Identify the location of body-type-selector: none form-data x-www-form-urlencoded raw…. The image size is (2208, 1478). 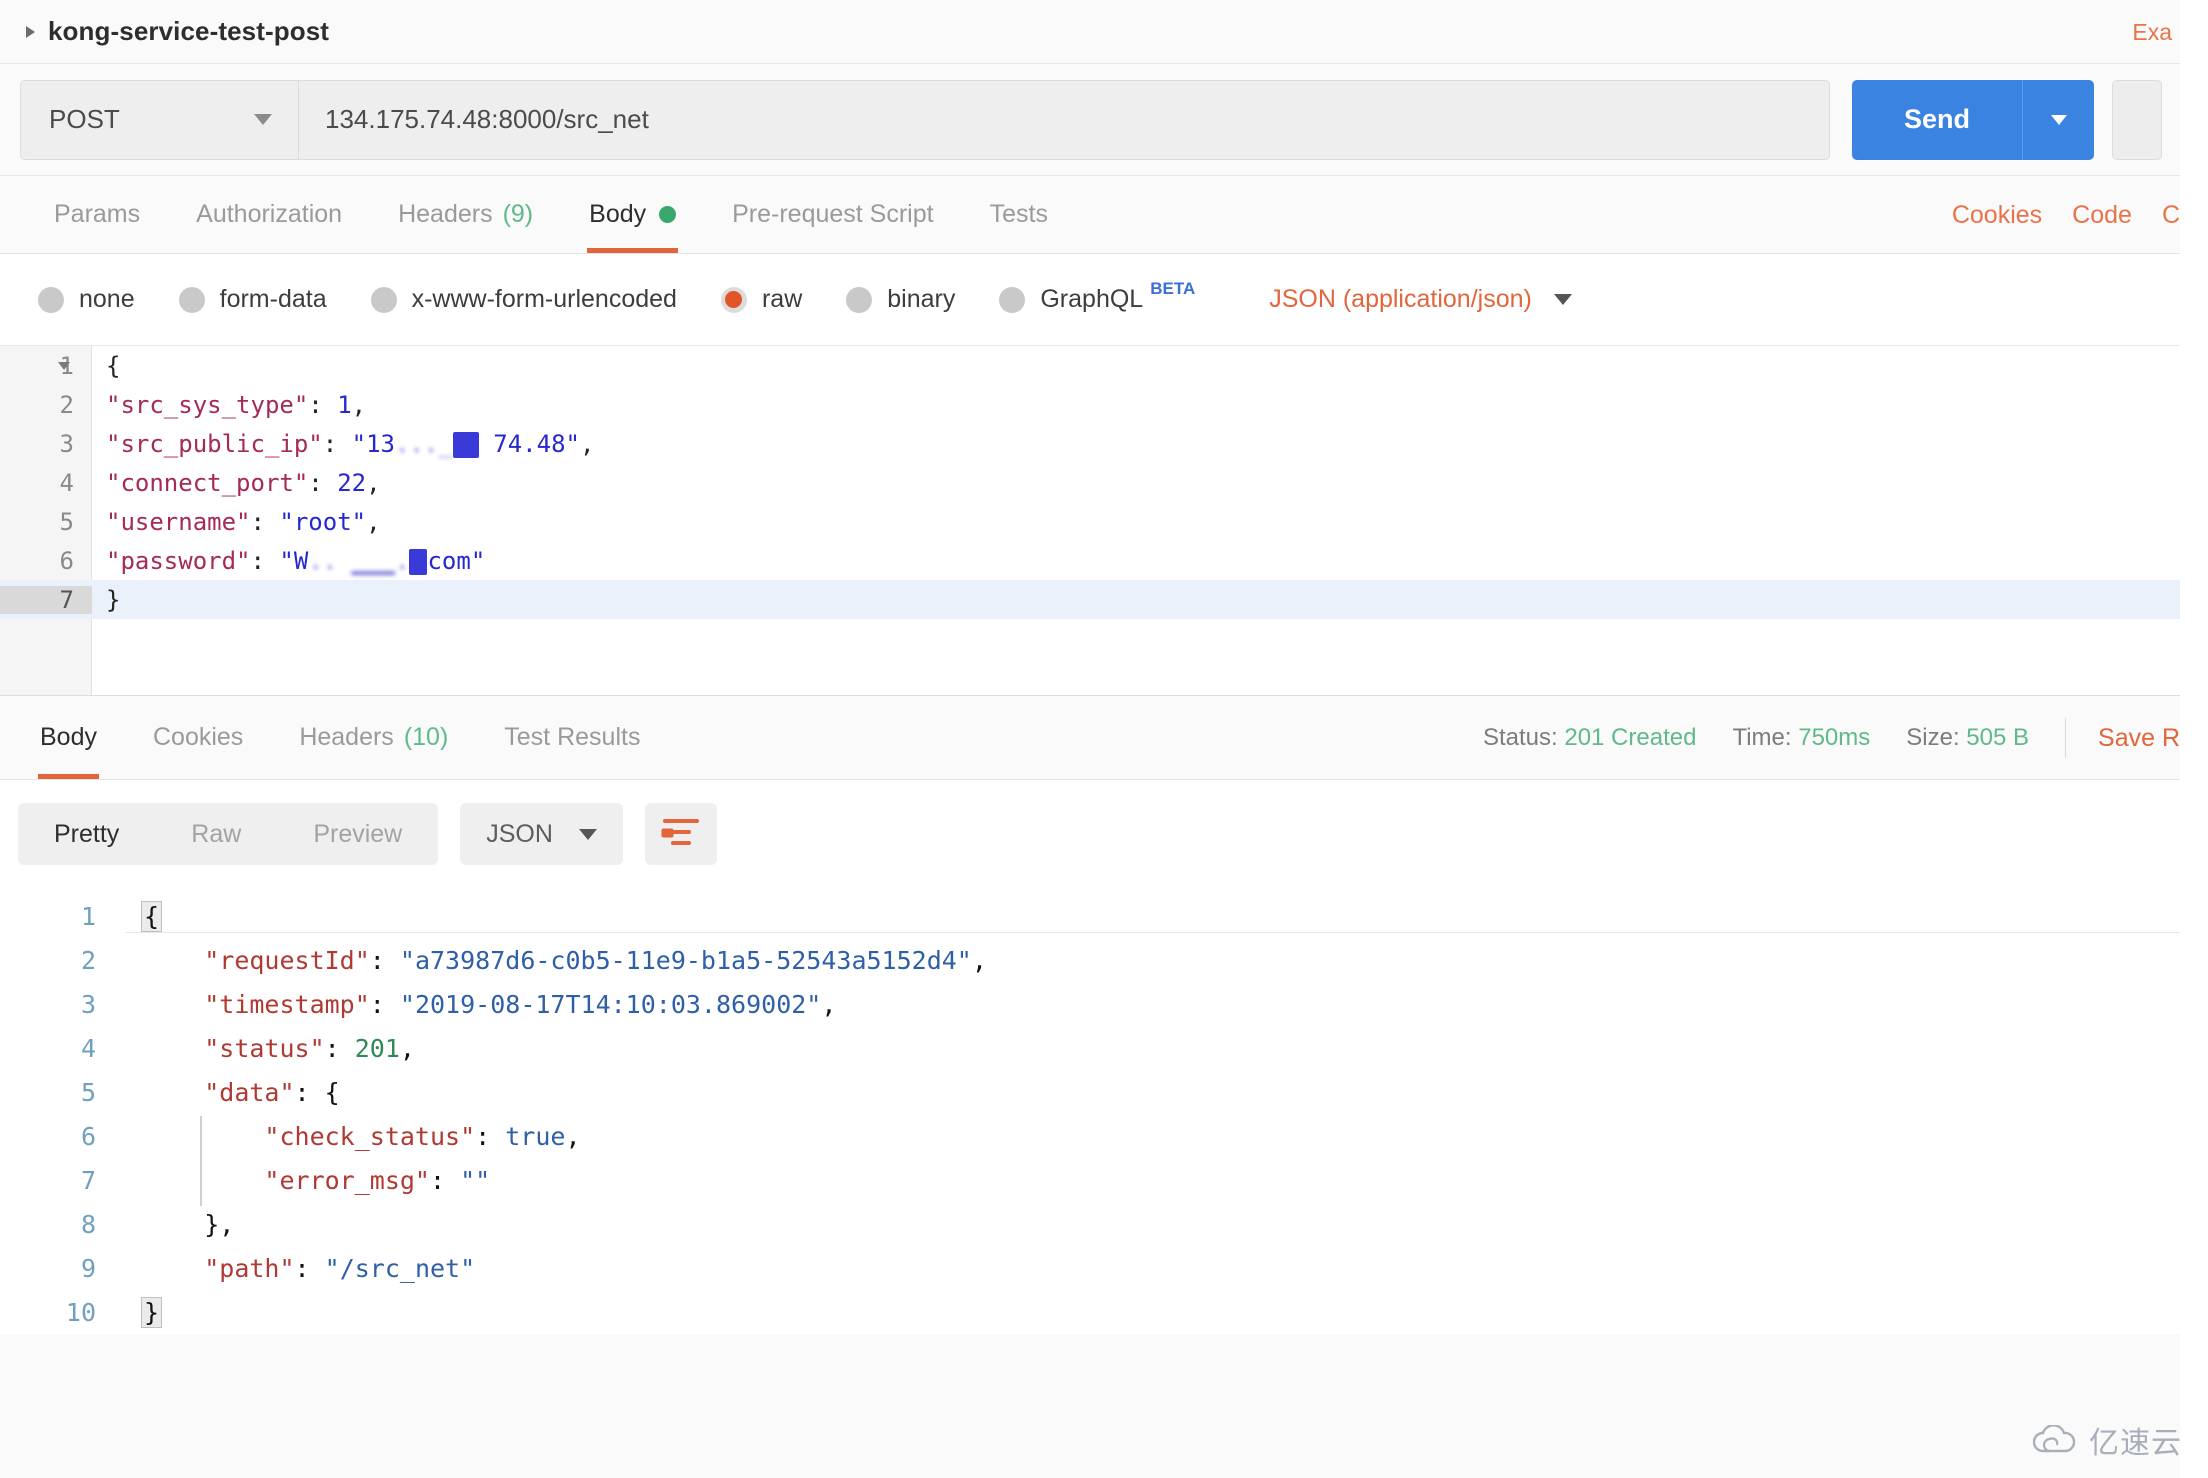
(1090, 300).